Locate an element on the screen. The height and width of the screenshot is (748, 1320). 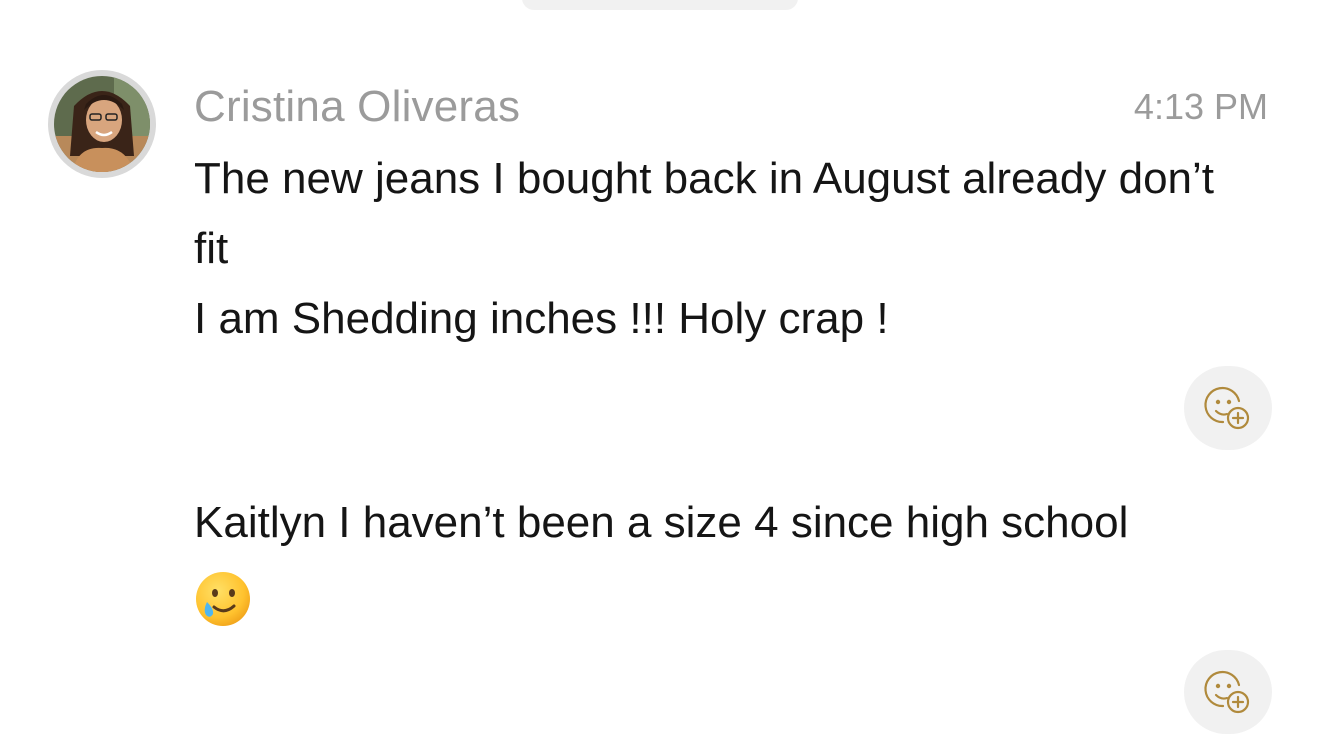
sender-name: Cristina Oliveras is located at coordinates (357, 107).